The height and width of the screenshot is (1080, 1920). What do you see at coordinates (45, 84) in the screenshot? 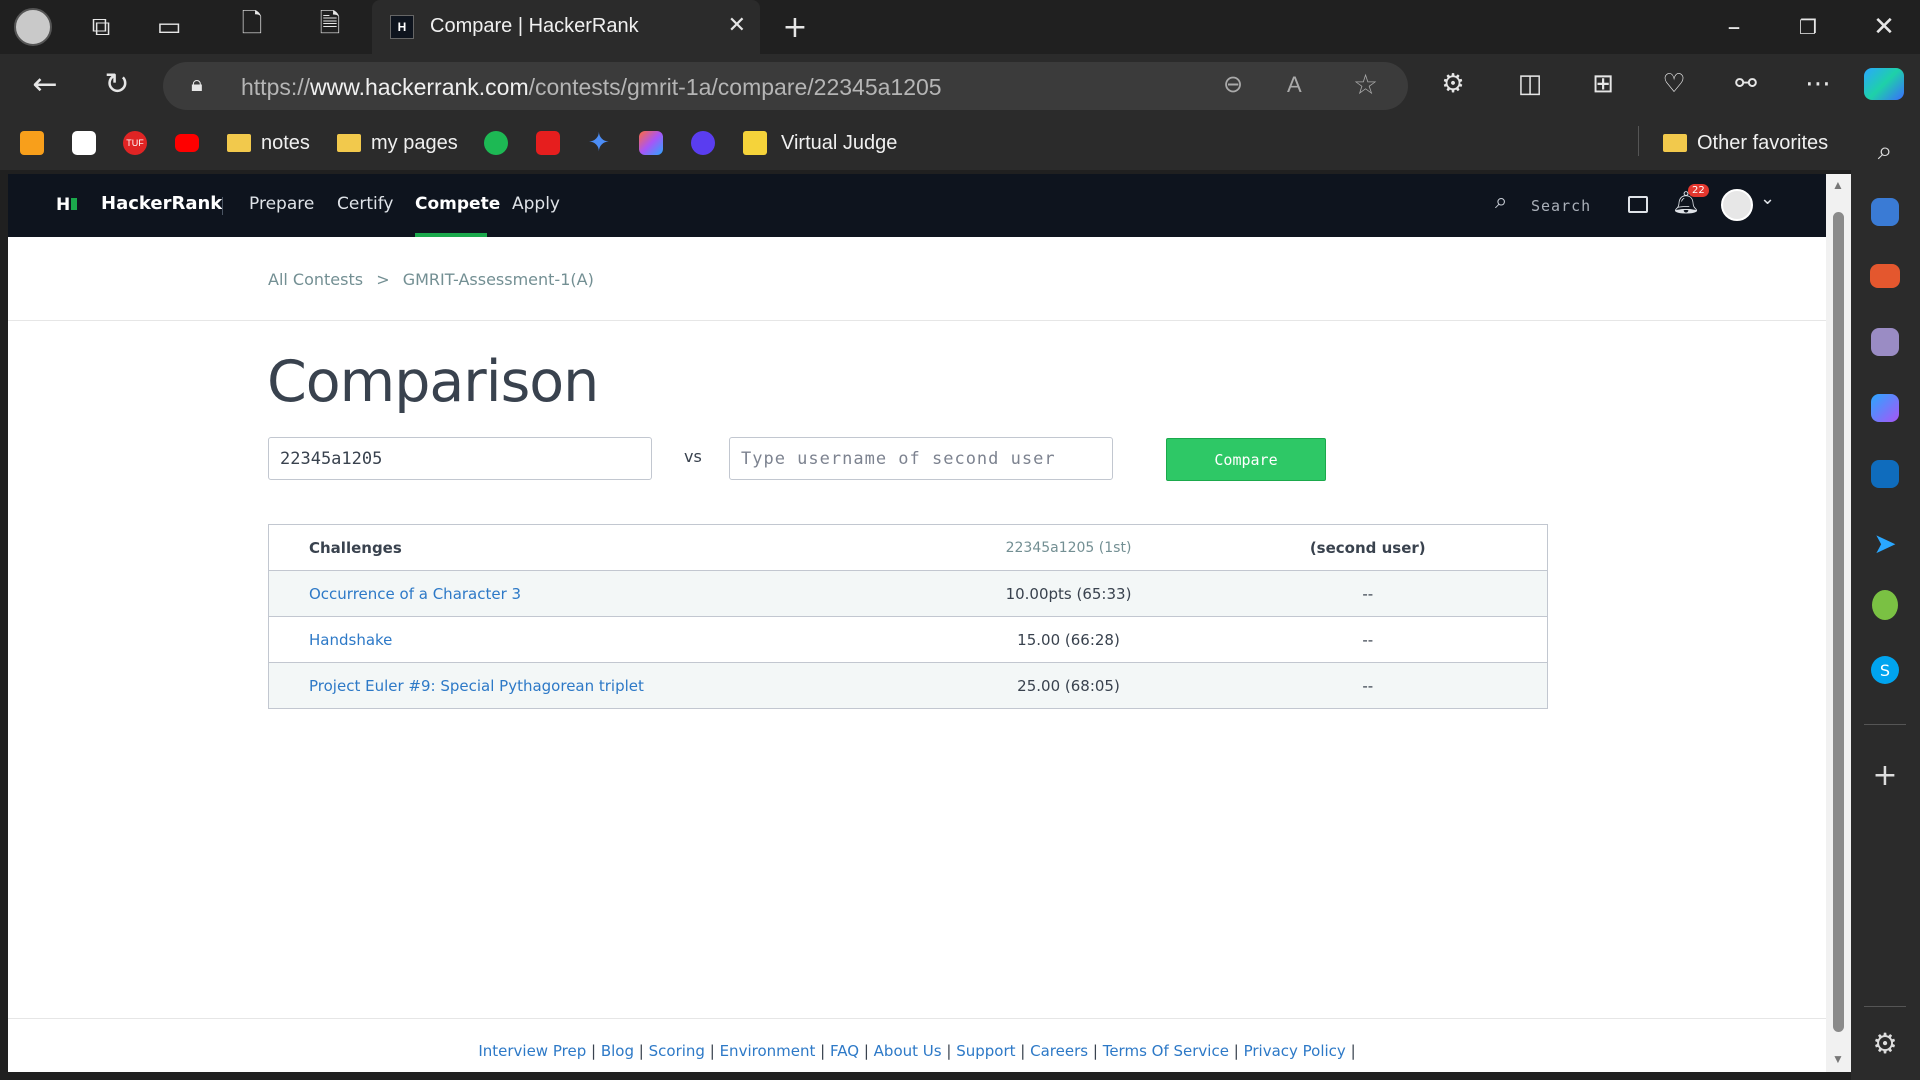
I see `back-icon: ←` at bounding box center [45, 84].